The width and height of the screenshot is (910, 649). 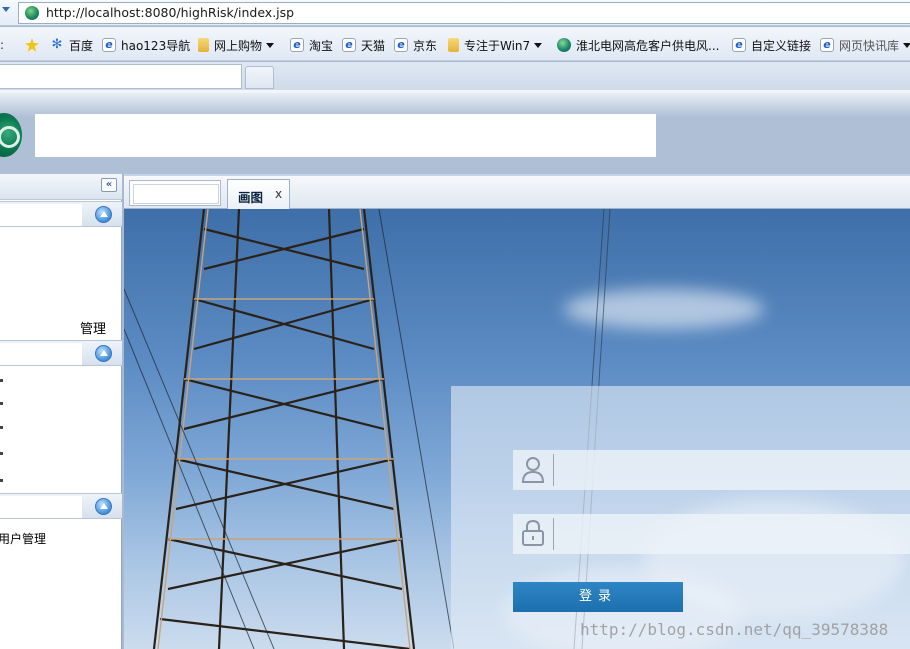 I want to click on left-panel-toolbar: «, so click(x=61, y=187).